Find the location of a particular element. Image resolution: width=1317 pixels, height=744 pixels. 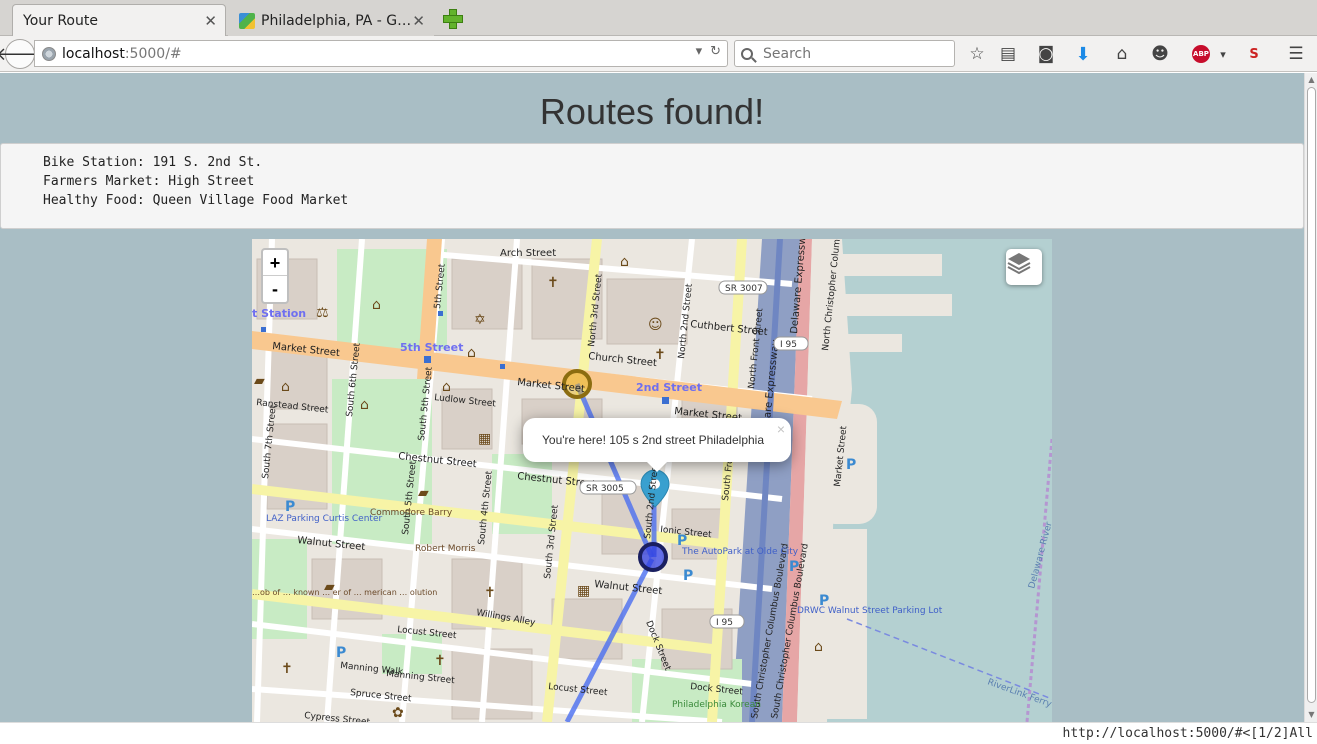

back-button: 🡐 is located at coordinates (22, 54).